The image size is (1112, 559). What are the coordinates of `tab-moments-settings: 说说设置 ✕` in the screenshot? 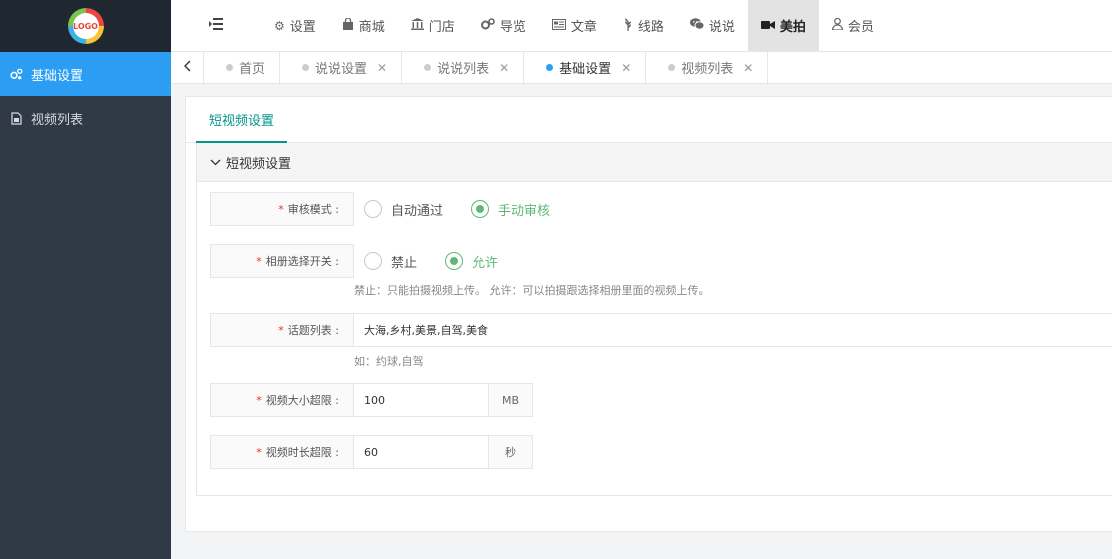 It's located at (341, 67).